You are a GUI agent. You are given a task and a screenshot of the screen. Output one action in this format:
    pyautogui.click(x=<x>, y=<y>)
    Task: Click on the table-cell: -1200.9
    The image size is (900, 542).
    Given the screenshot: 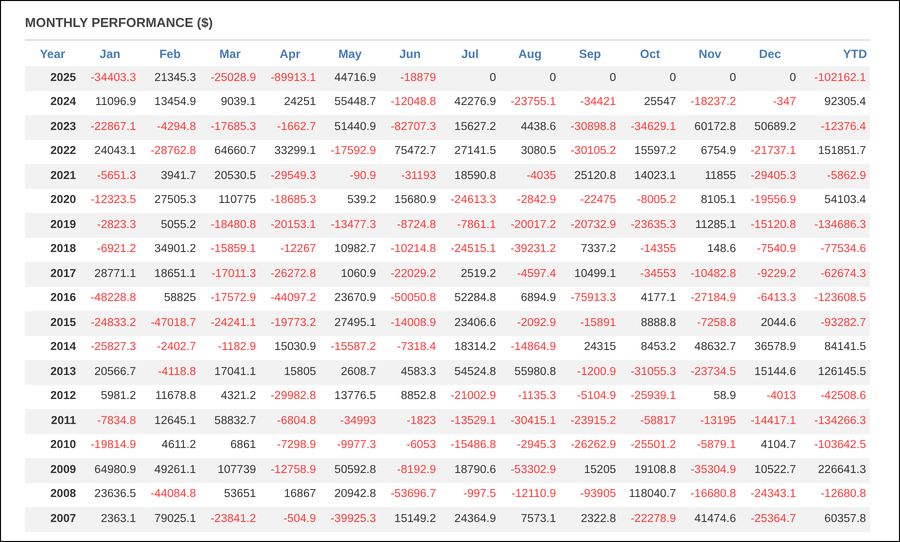 What is the action you would take?
    pyautogui.click(x=590, y=372)
    